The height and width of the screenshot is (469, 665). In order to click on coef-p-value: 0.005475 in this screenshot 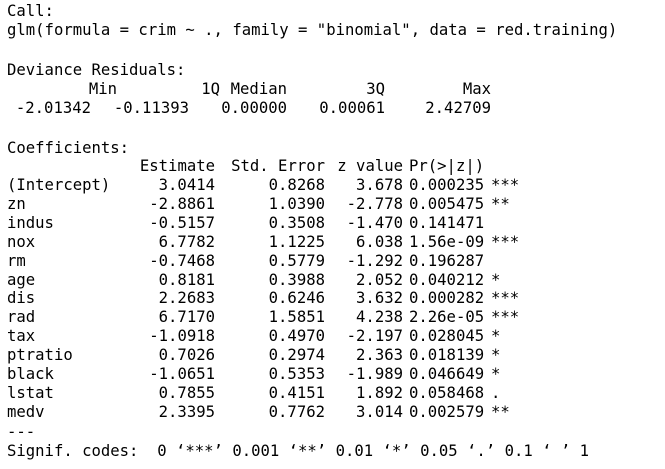, I will do `click(447, 203)`.